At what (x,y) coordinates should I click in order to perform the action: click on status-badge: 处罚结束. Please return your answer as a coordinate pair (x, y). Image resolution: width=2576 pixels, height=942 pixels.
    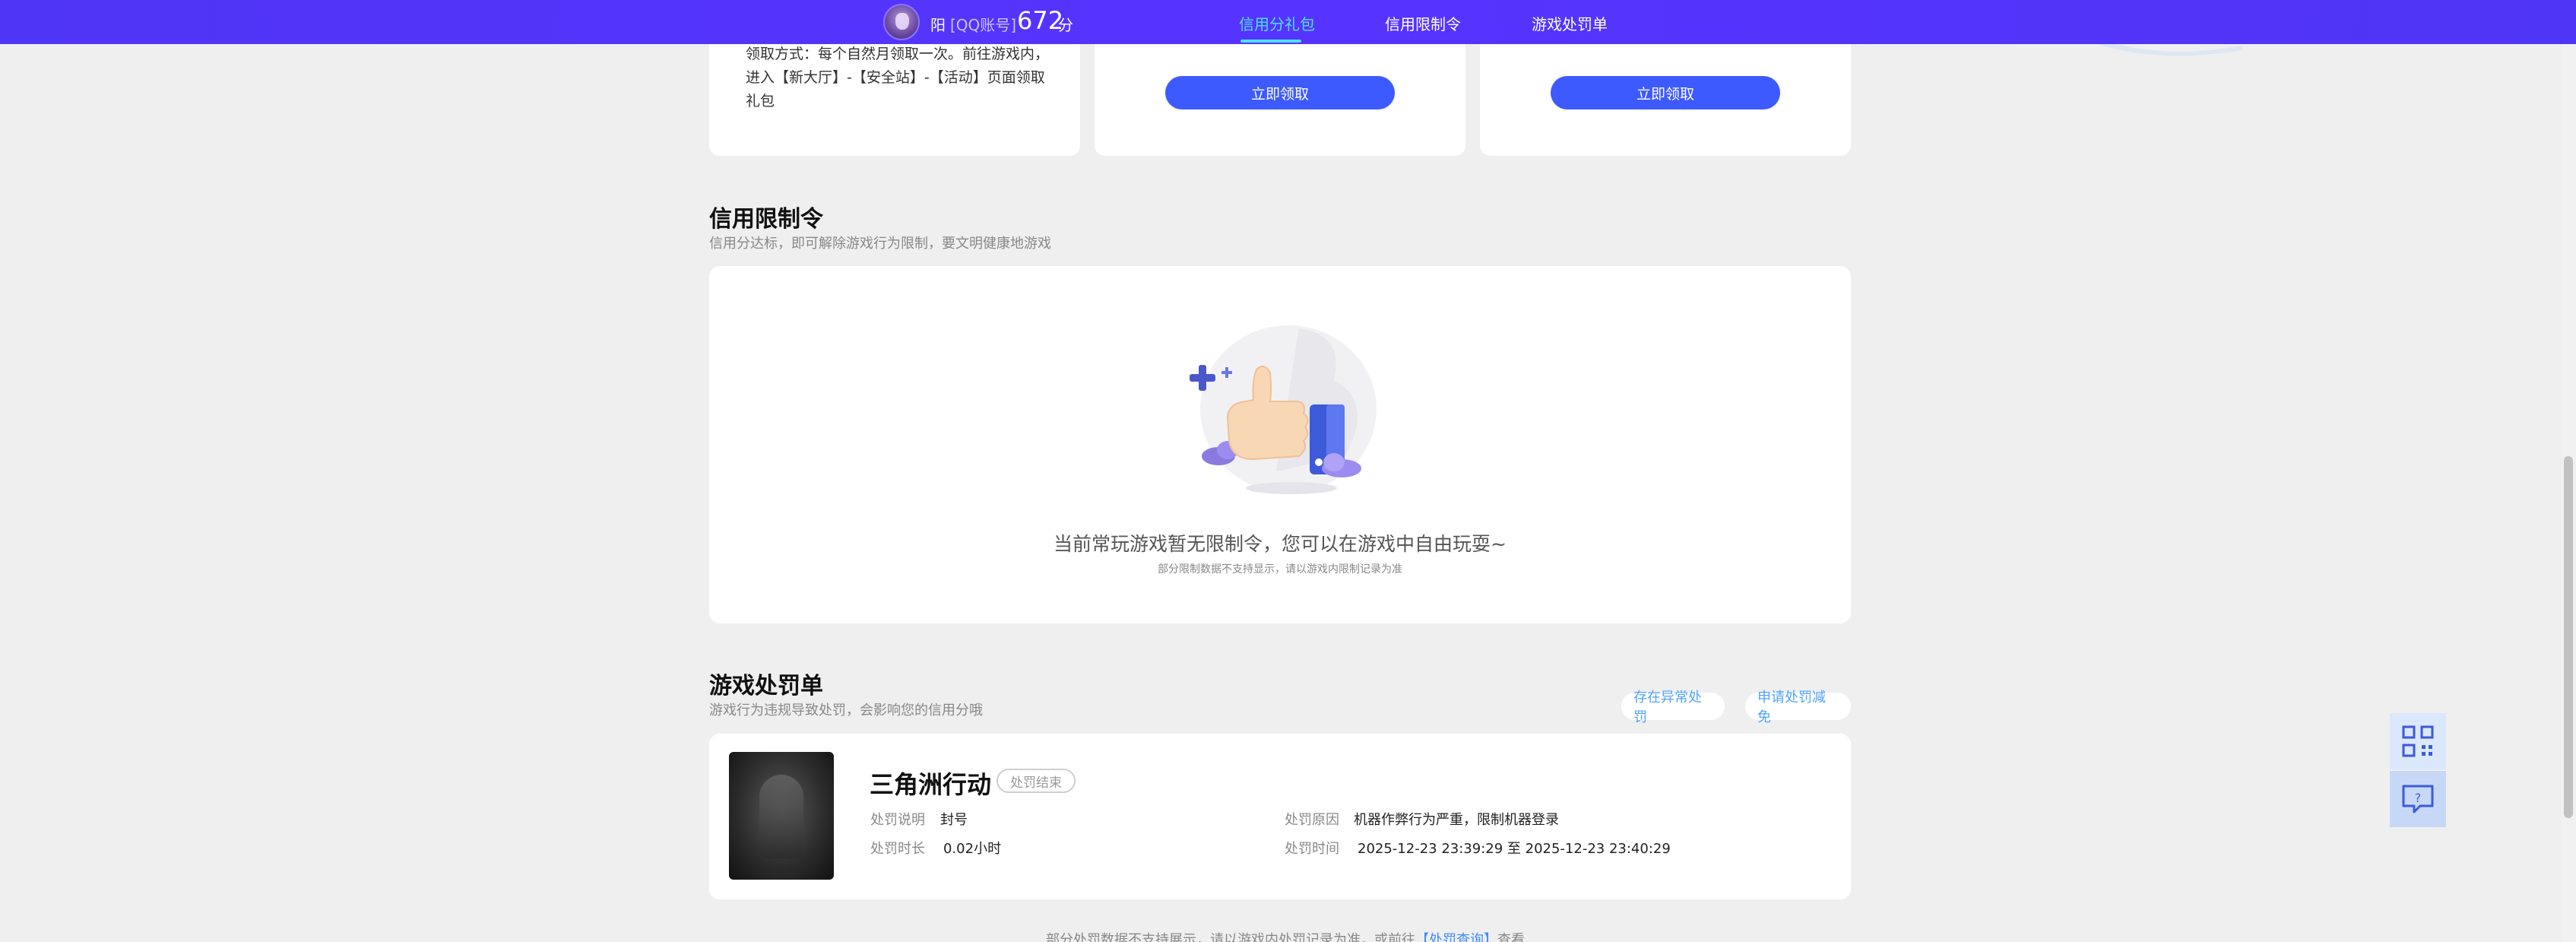
    Looking at the image, I should click on (1036, 781).